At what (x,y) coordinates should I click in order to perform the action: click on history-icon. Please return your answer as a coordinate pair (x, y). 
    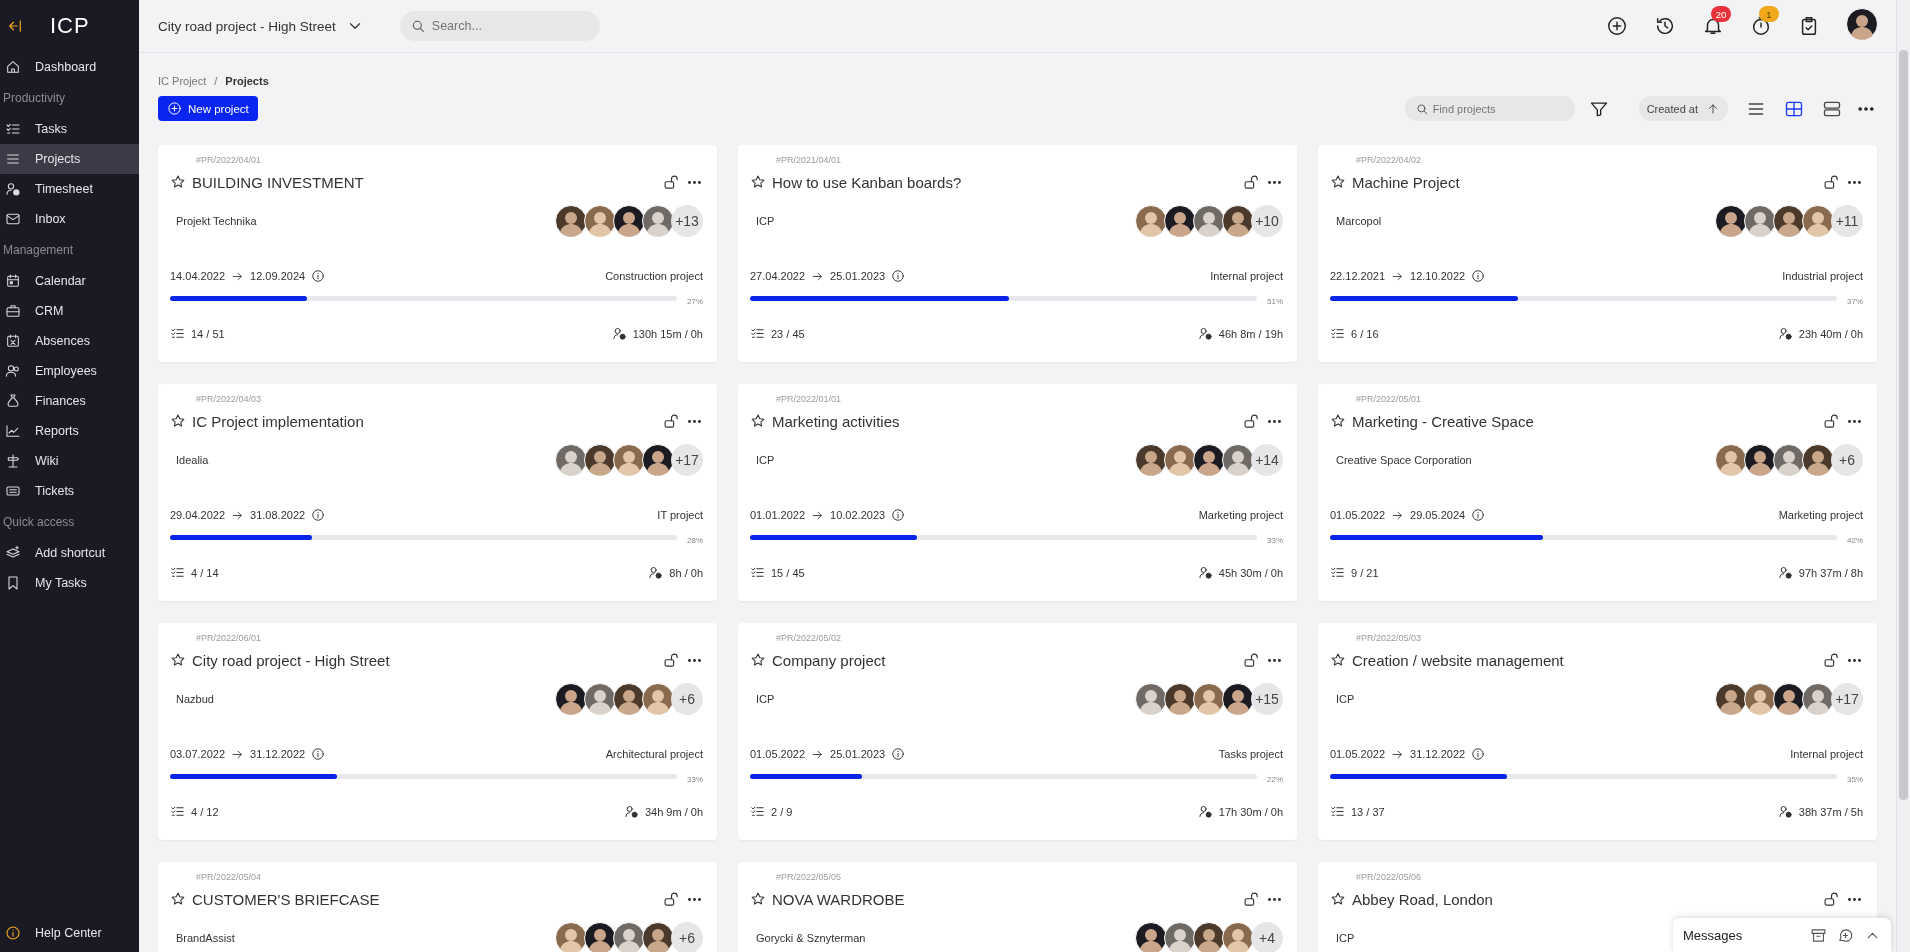
    Looking at the image, I should click on (1665, 26).